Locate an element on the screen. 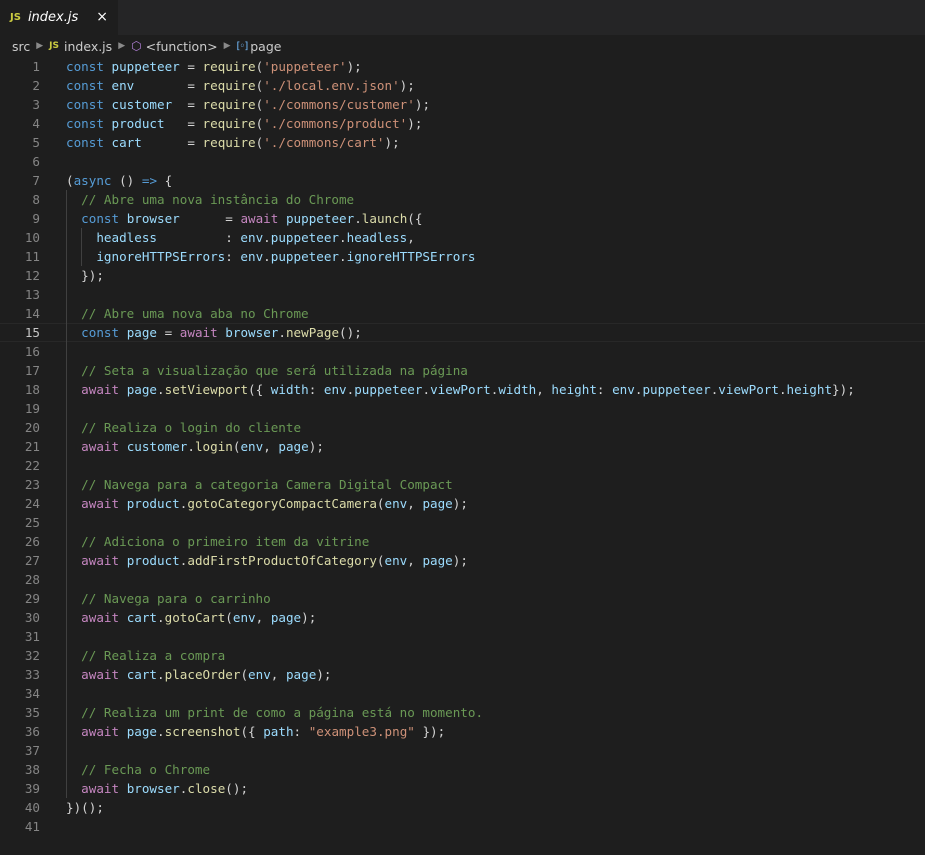 Image resolution: width=925 pixels, height=855 pixels. code-line: 28 is located at coordinates (462, 579).